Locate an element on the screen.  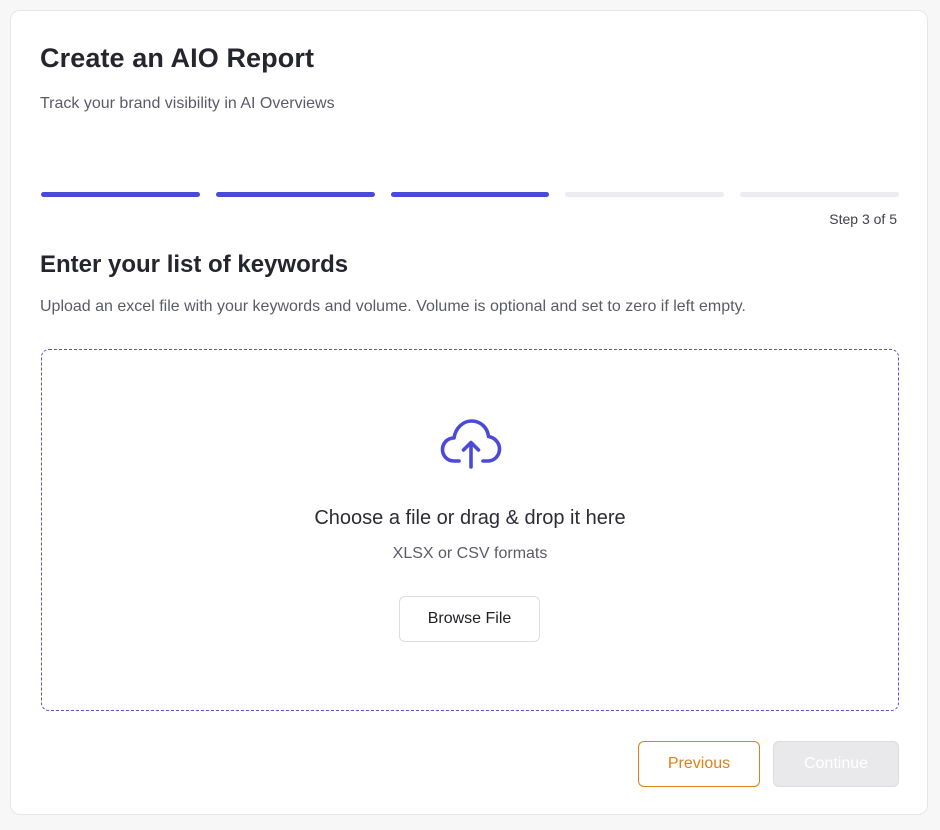
continue-button: Continue is located at coordinates (836, 764).